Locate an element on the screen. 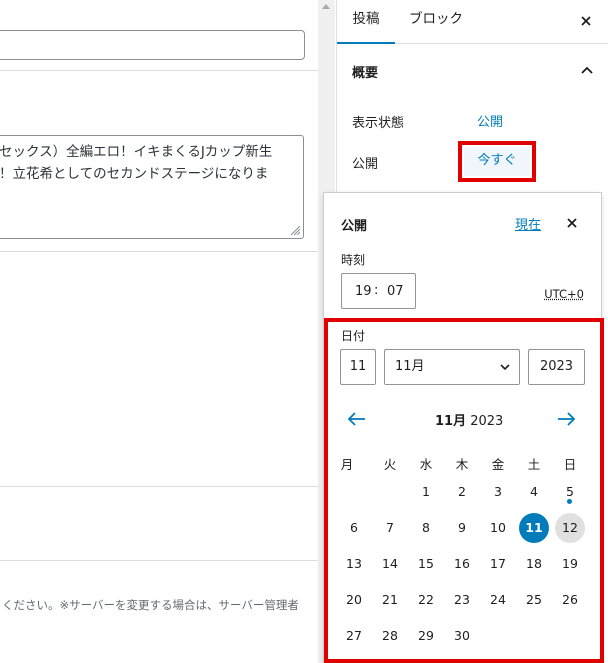 This screenshot has width=608, height=663. calendar-day: 27 is located at coordinates (354, 636).